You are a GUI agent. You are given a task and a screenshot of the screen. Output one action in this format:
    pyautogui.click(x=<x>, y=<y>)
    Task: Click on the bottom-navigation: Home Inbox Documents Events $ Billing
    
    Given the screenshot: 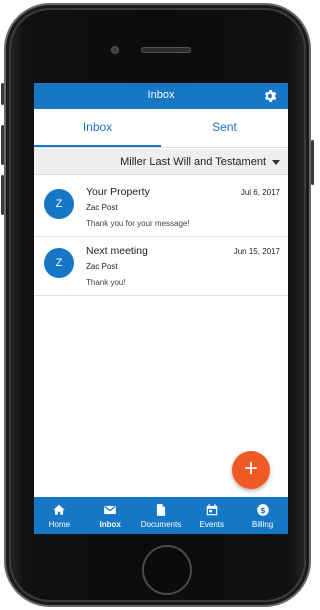 What is the action you would take?
    pyautogui.click(x=161, y=515)
    